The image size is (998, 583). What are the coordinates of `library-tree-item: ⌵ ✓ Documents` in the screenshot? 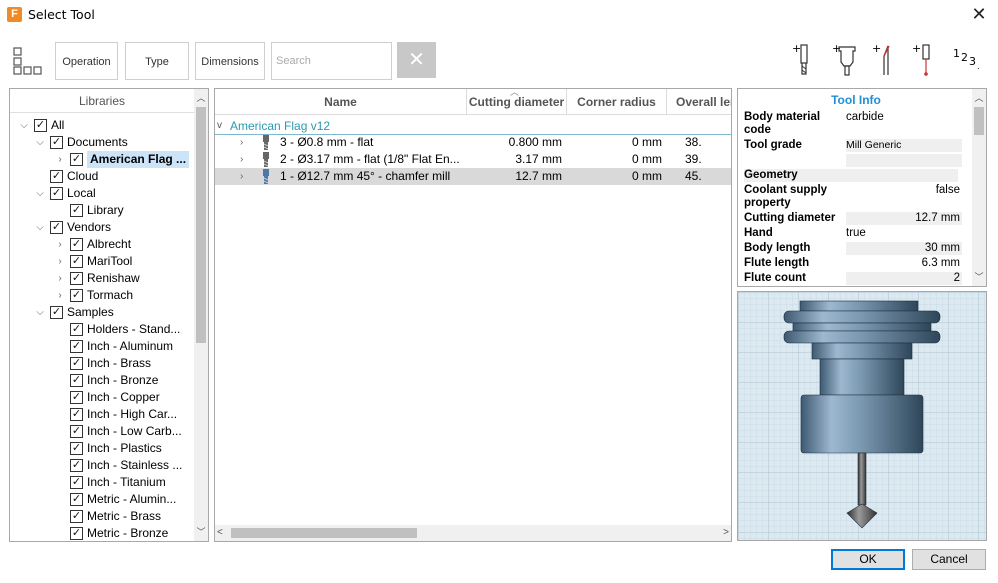 It's located at (102, 142).